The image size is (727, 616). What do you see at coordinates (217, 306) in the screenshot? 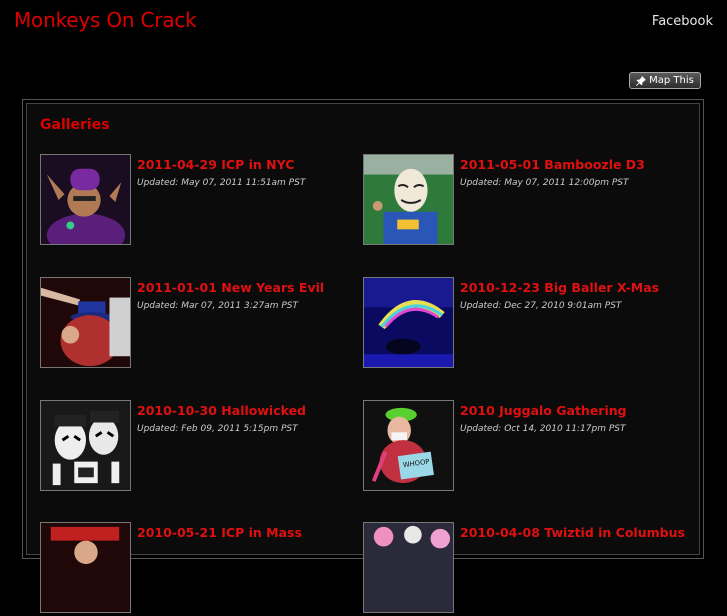
I see `gallery-updated: Updated: Mar 07, 2011 3:27am PST` at bounding box center [217, 306].